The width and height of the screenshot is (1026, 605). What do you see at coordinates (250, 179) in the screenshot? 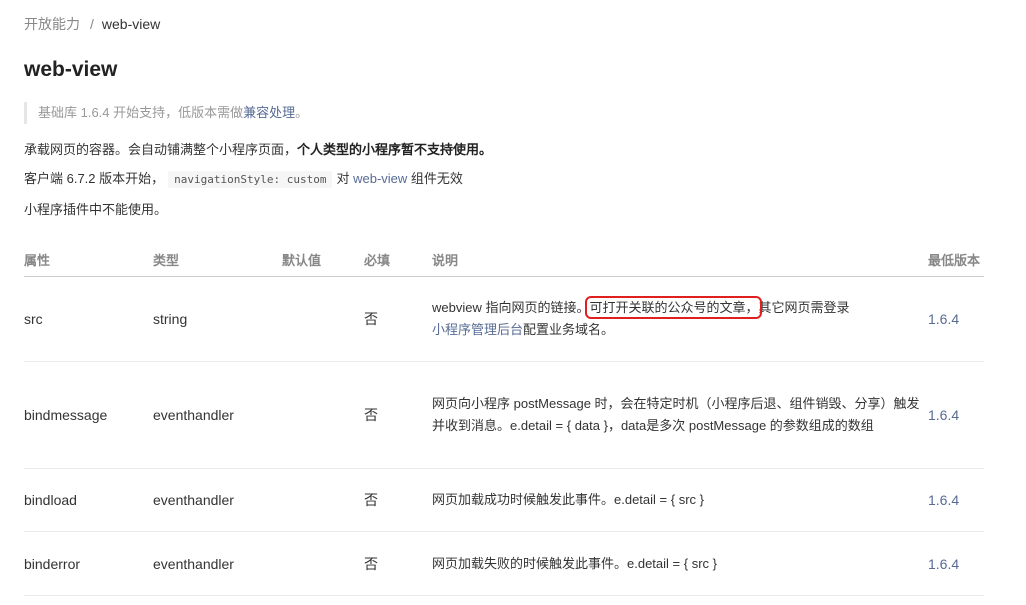
I see `inline-code: navigationStyle: custom` at bounding box center [250, 179].